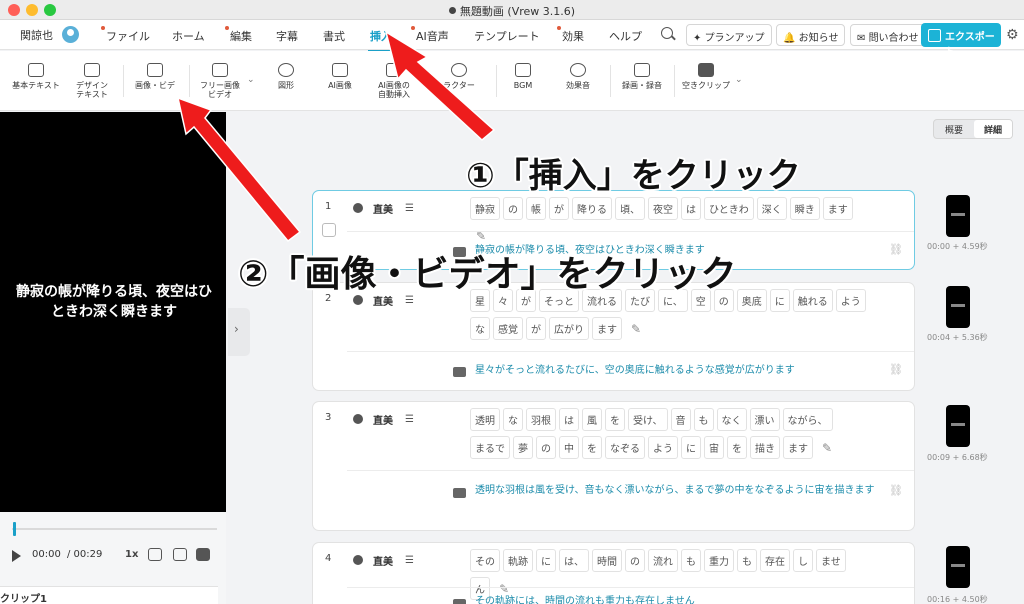 This screenshot has width=1024, height=604. I want to click on menu-ai-voice: AI音声, so click(430, 35).